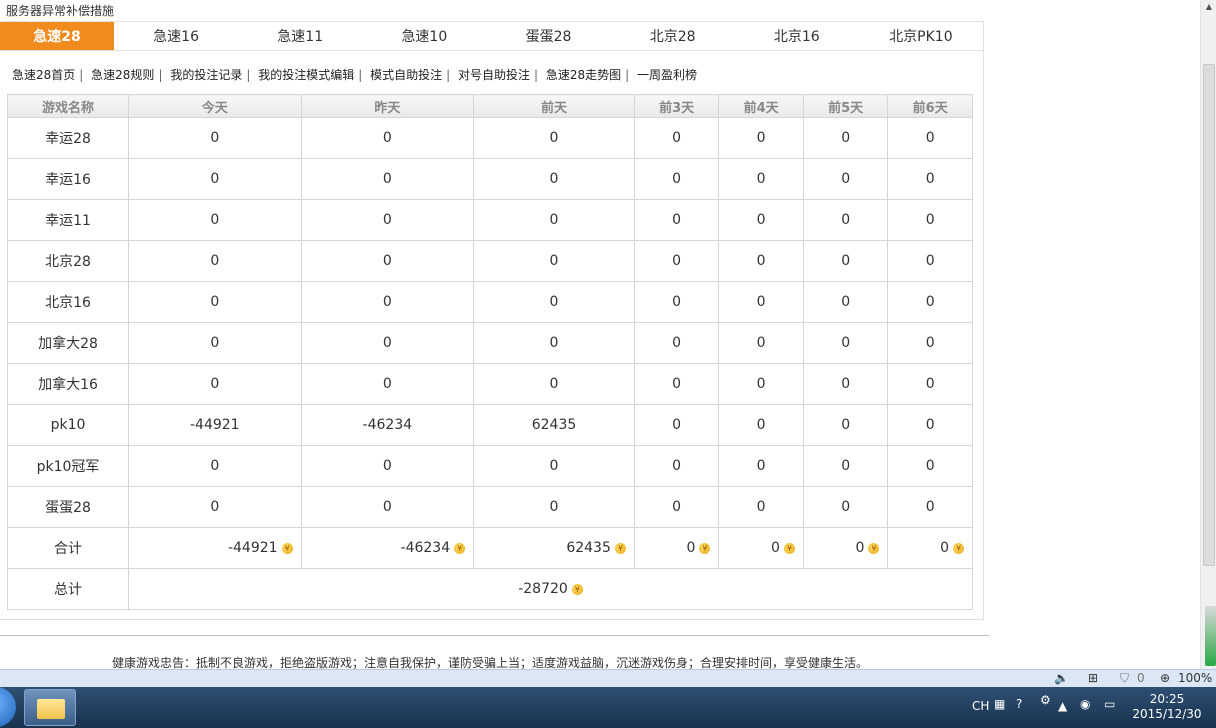 Image resolution: width=1216 pixels, height=728 pixels. I want to click on subnav-home: 急速28首页, so click(43, 75).